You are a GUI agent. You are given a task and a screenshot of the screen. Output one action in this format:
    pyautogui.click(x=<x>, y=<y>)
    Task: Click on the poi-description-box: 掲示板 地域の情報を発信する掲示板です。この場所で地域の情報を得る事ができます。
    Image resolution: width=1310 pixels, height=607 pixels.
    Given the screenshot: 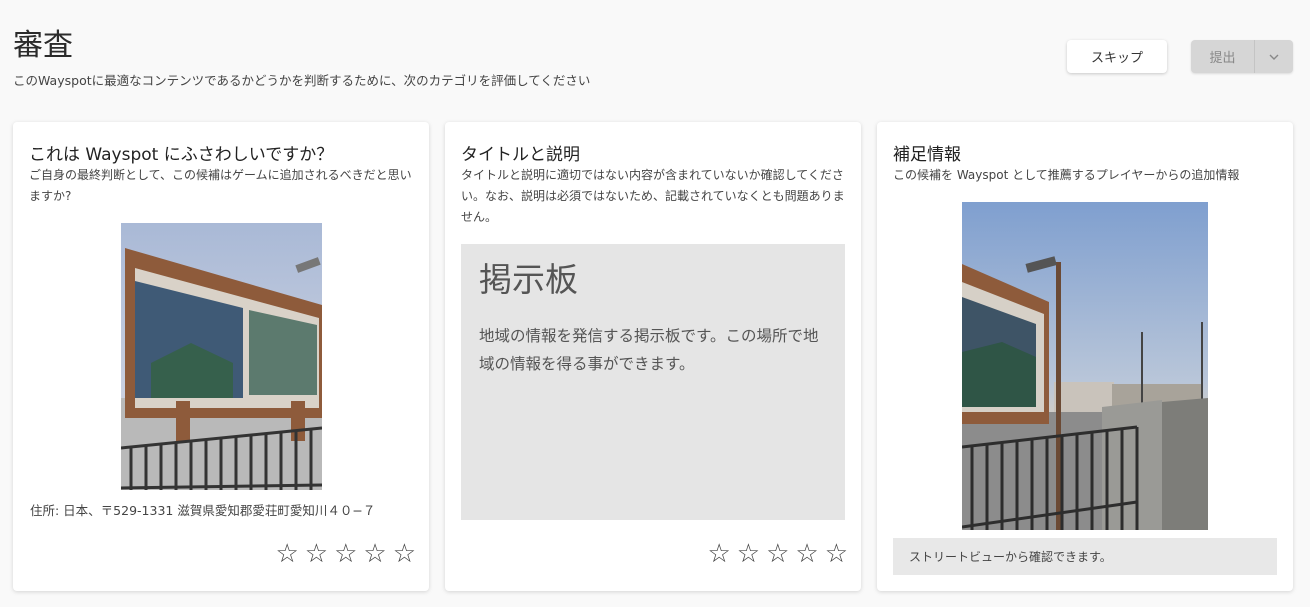 What is the action you would take?
    pyautogui.click(x=653, y=382)
    